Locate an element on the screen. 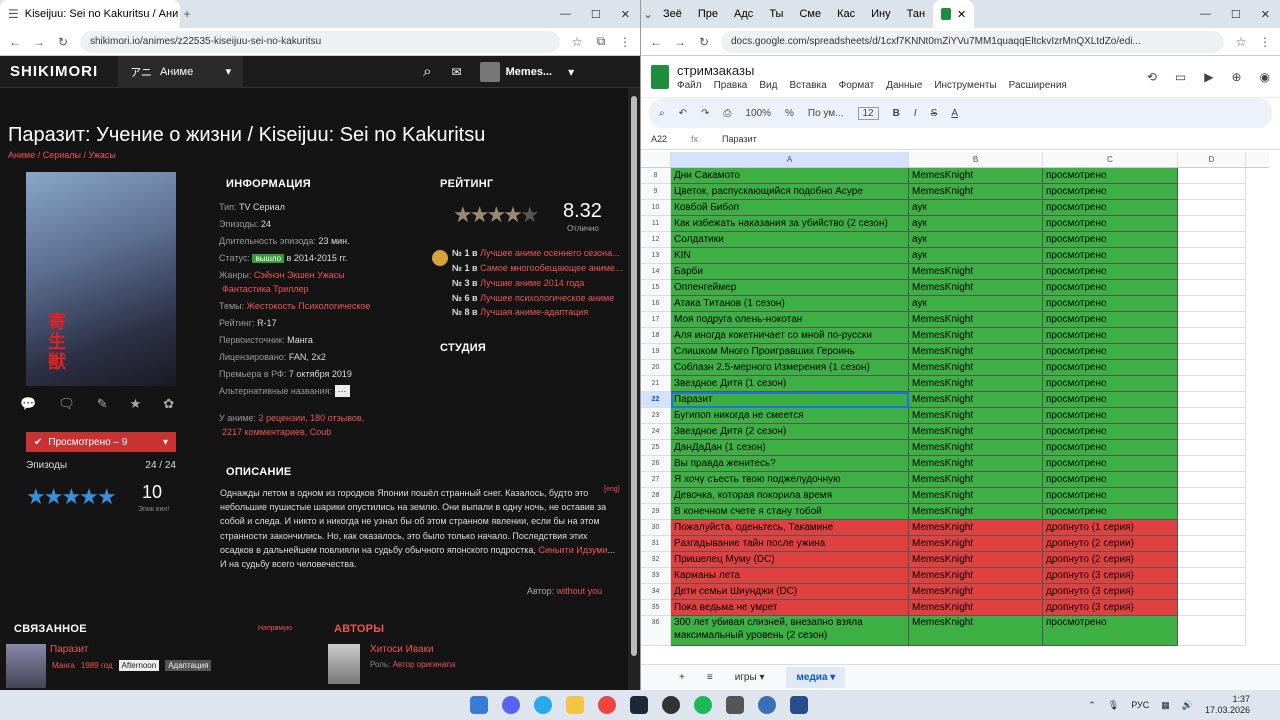  anime-poster: 寄生獣 is located at coordinates (101, 279).